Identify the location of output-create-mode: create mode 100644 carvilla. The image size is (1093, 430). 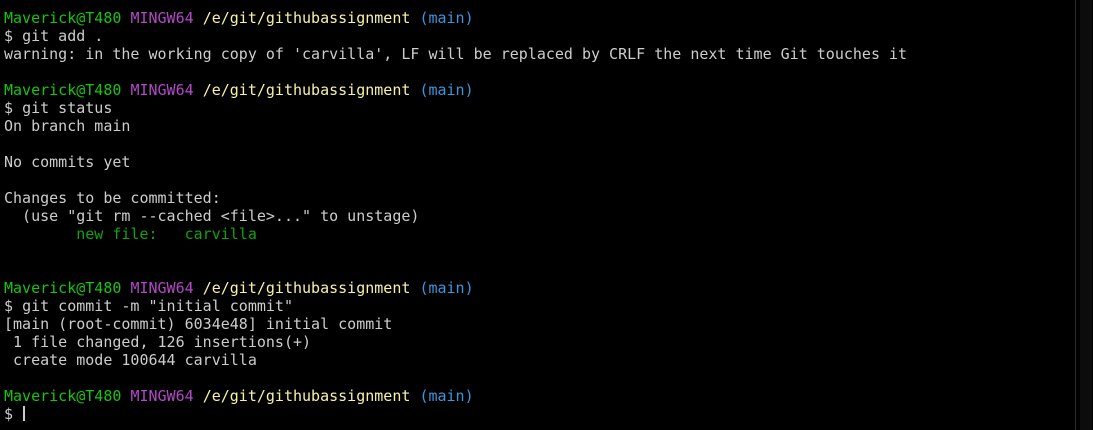
(130, 360).